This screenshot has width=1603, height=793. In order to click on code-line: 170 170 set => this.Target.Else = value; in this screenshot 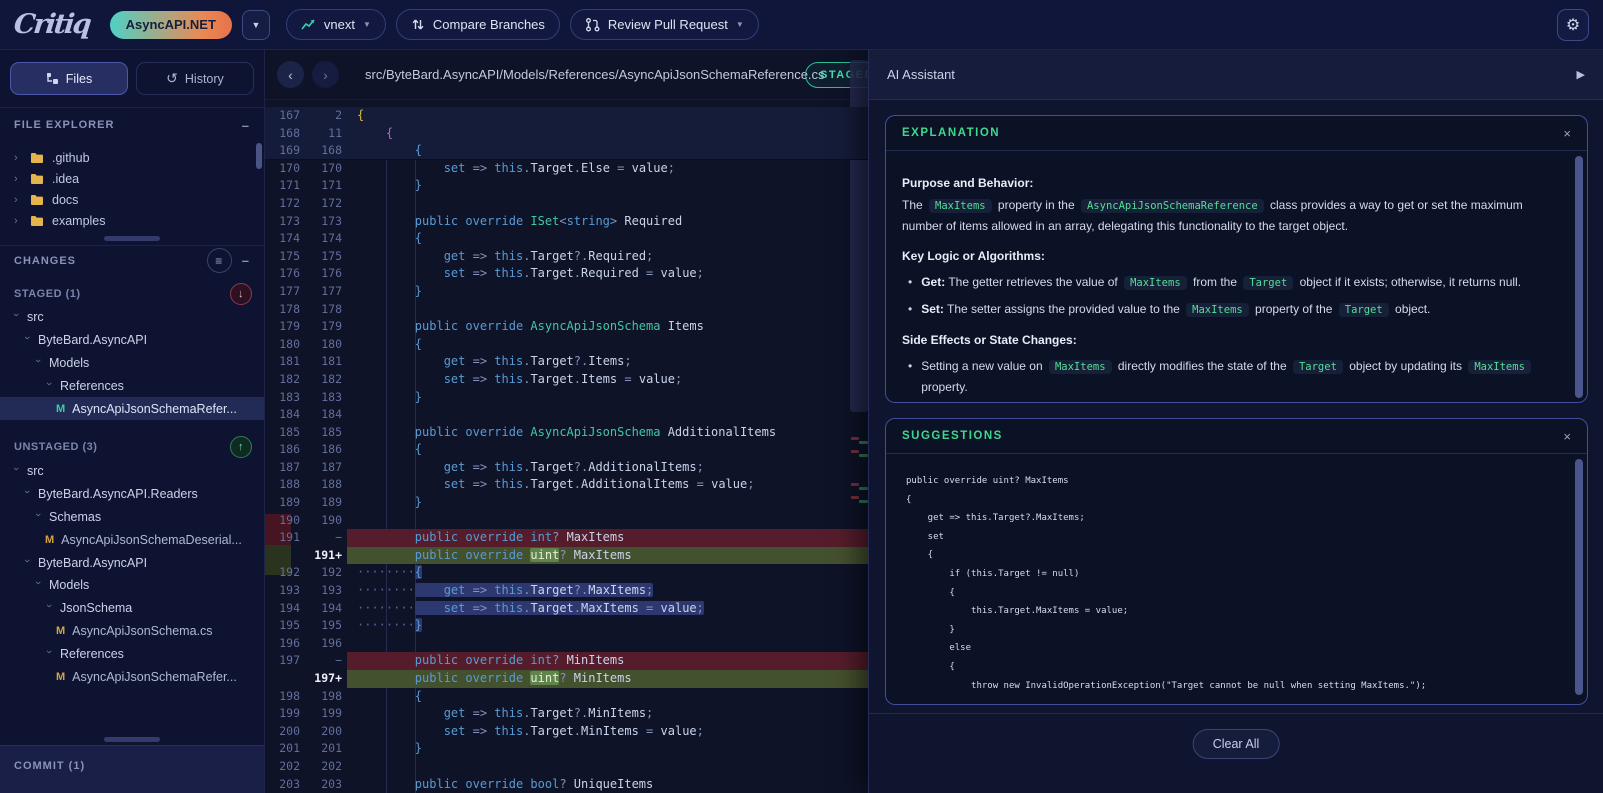, I will do `click(572, 169)`.